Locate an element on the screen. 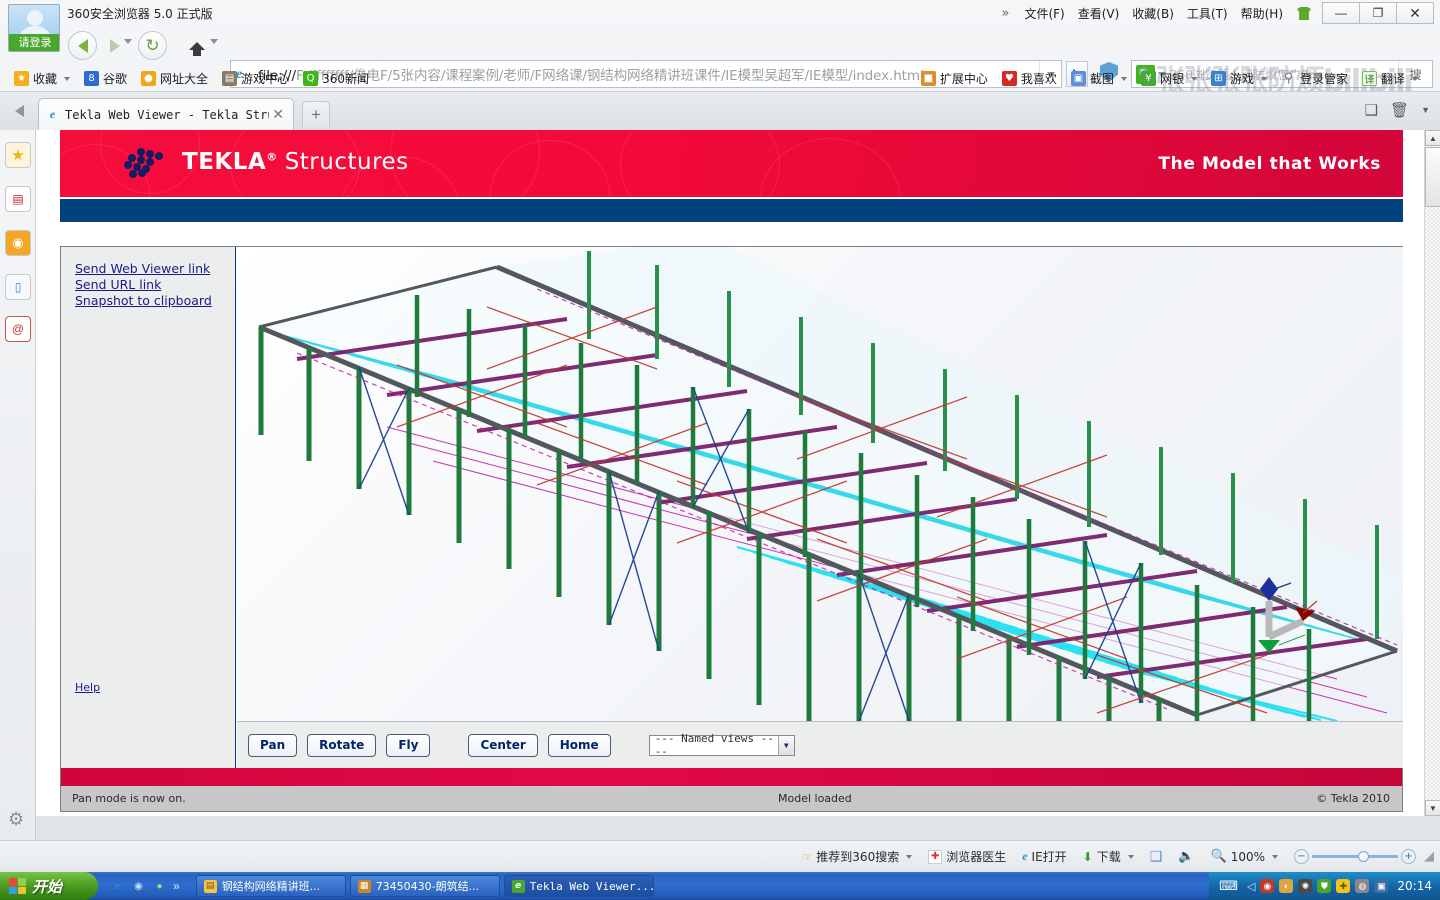 The image size is (1440, 900). send-web-viewer-link: Send Web Viewer link is located at coordinates (142, 268).